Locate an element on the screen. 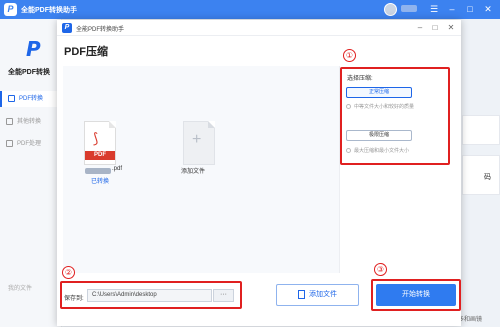 The image size is (500, 327). app-title: 全能PDF转换助手 is located at coordinates (49, 10).